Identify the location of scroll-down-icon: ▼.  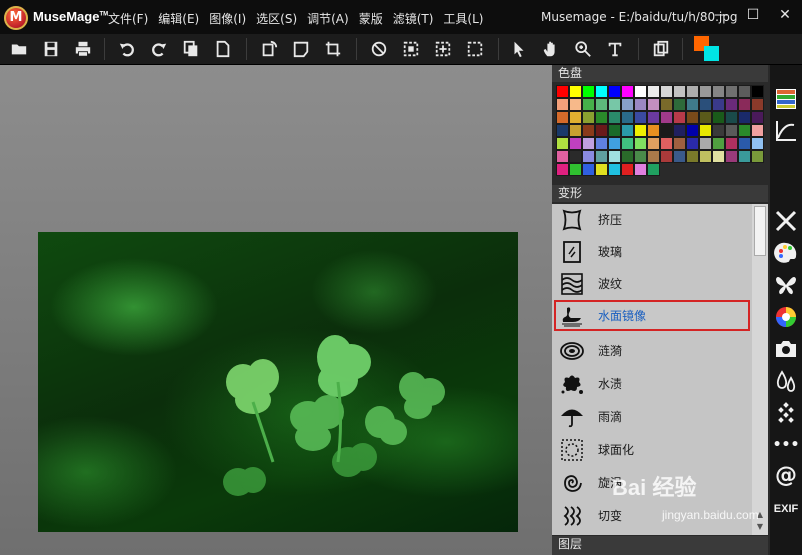
(760, 527).